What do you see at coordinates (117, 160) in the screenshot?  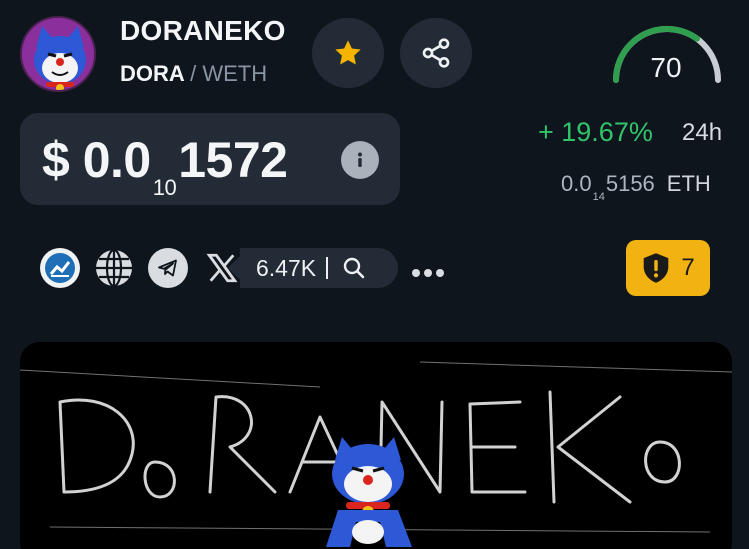 I see `price-prefix: 0.0` at bounding box center [117, 160].